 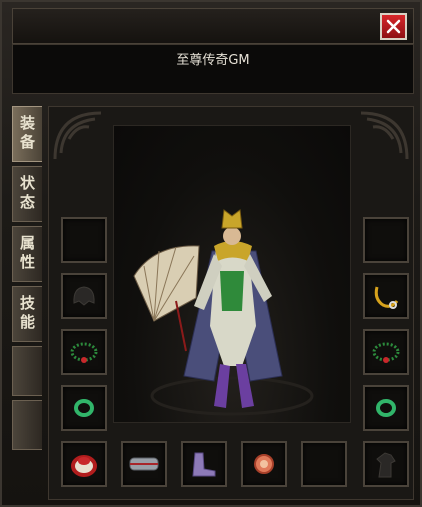 I want to click on tab-bar: 装备 状态 属性 技能, so click(x=30, y=280).